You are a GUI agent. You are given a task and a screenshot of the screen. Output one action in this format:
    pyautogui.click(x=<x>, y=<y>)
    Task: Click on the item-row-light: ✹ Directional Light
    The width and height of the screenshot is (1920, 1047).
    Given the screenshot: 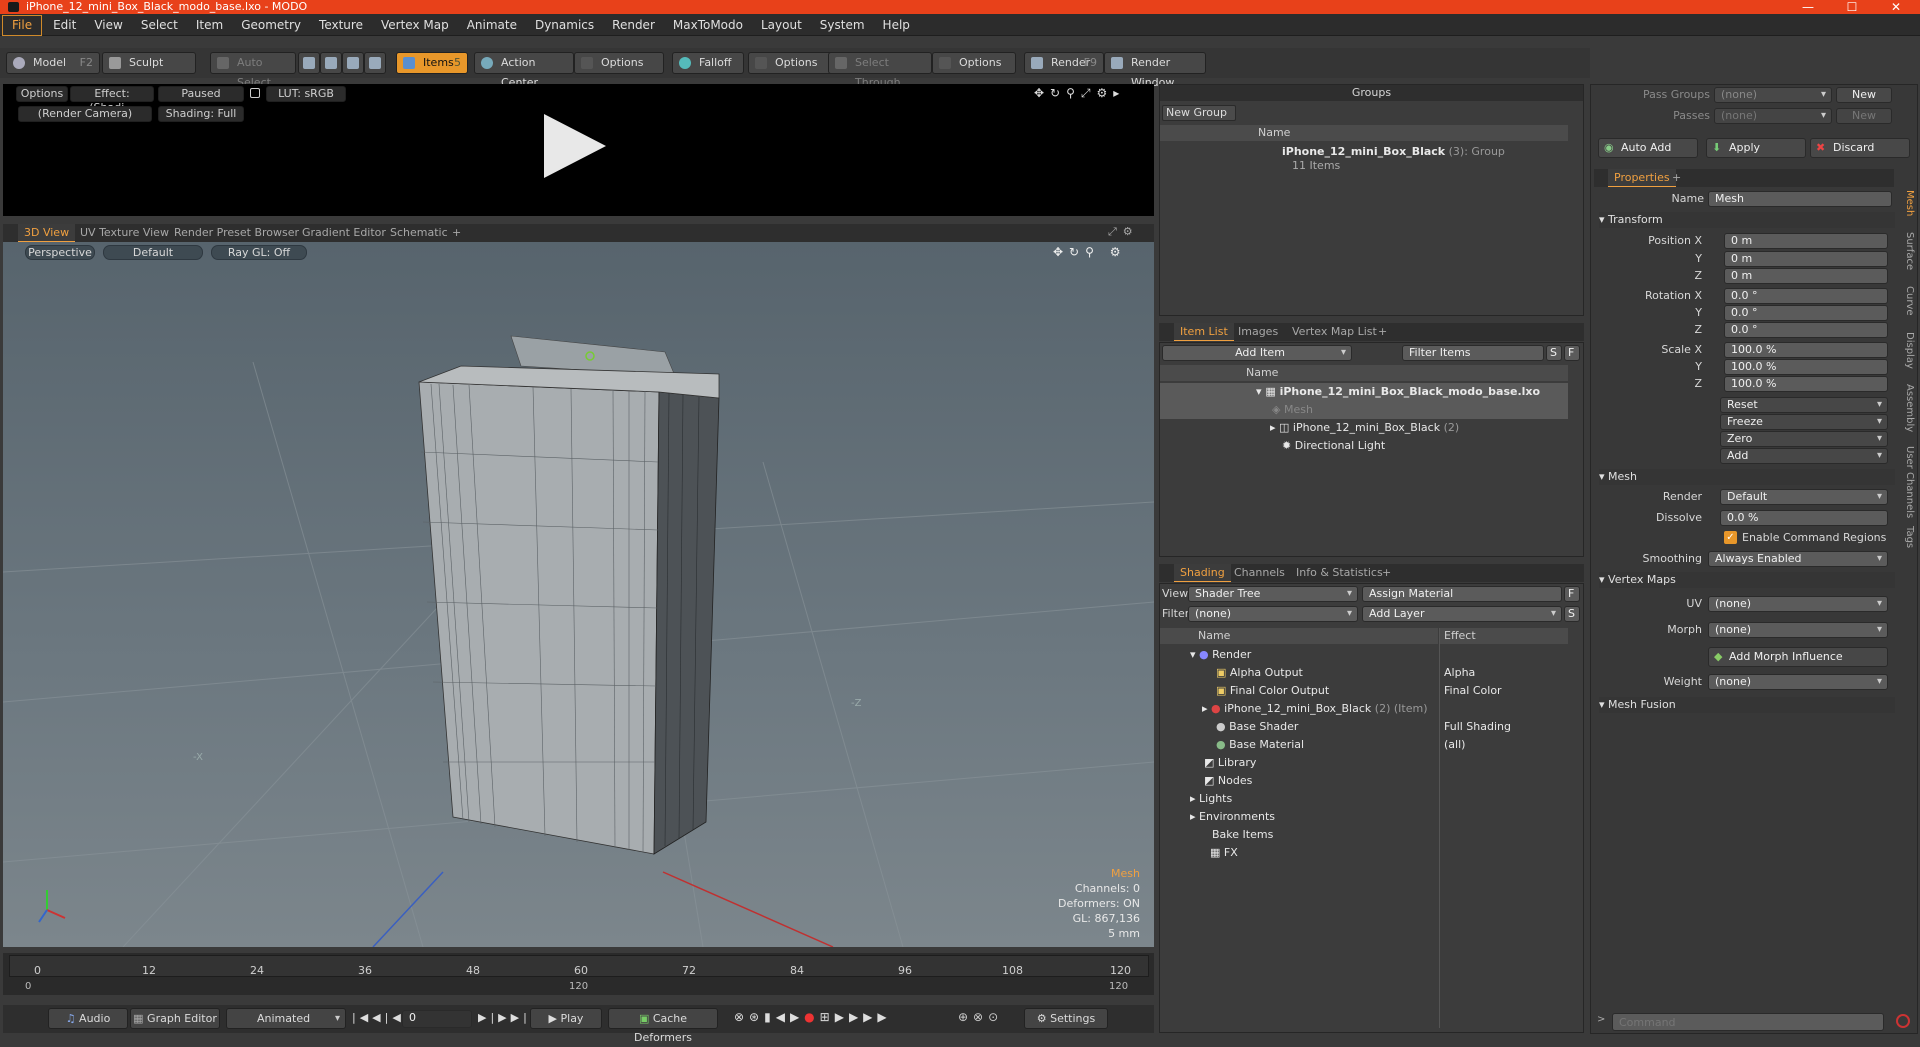 What is the action you would take?
    pyautogui.click(x=1364, y=446)
    